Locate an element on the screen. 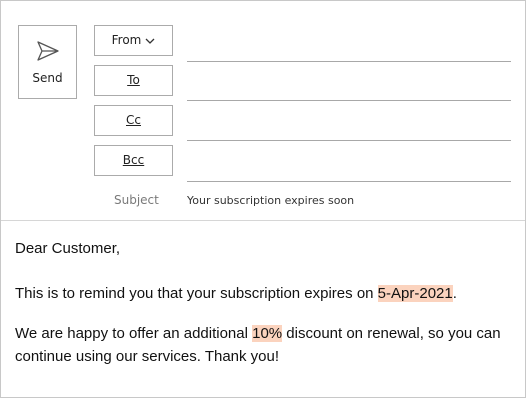 The image size is (526, 398). to-button: To is located at coordinates (133, 80).